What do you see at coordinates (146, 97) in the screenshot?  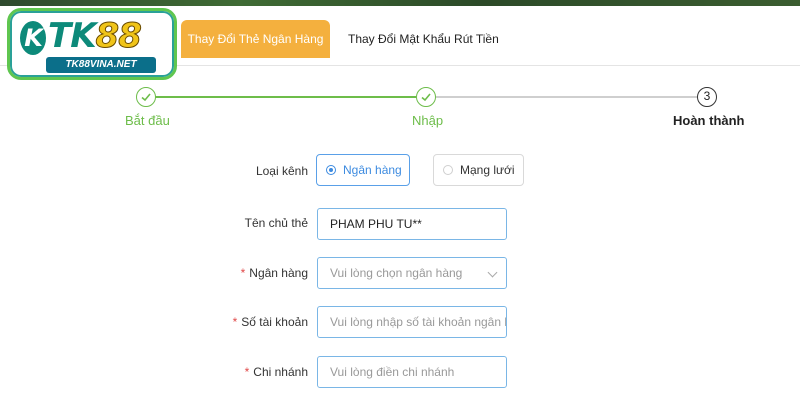 I see `step-1-check-icon` at bounding box center [146, 97].